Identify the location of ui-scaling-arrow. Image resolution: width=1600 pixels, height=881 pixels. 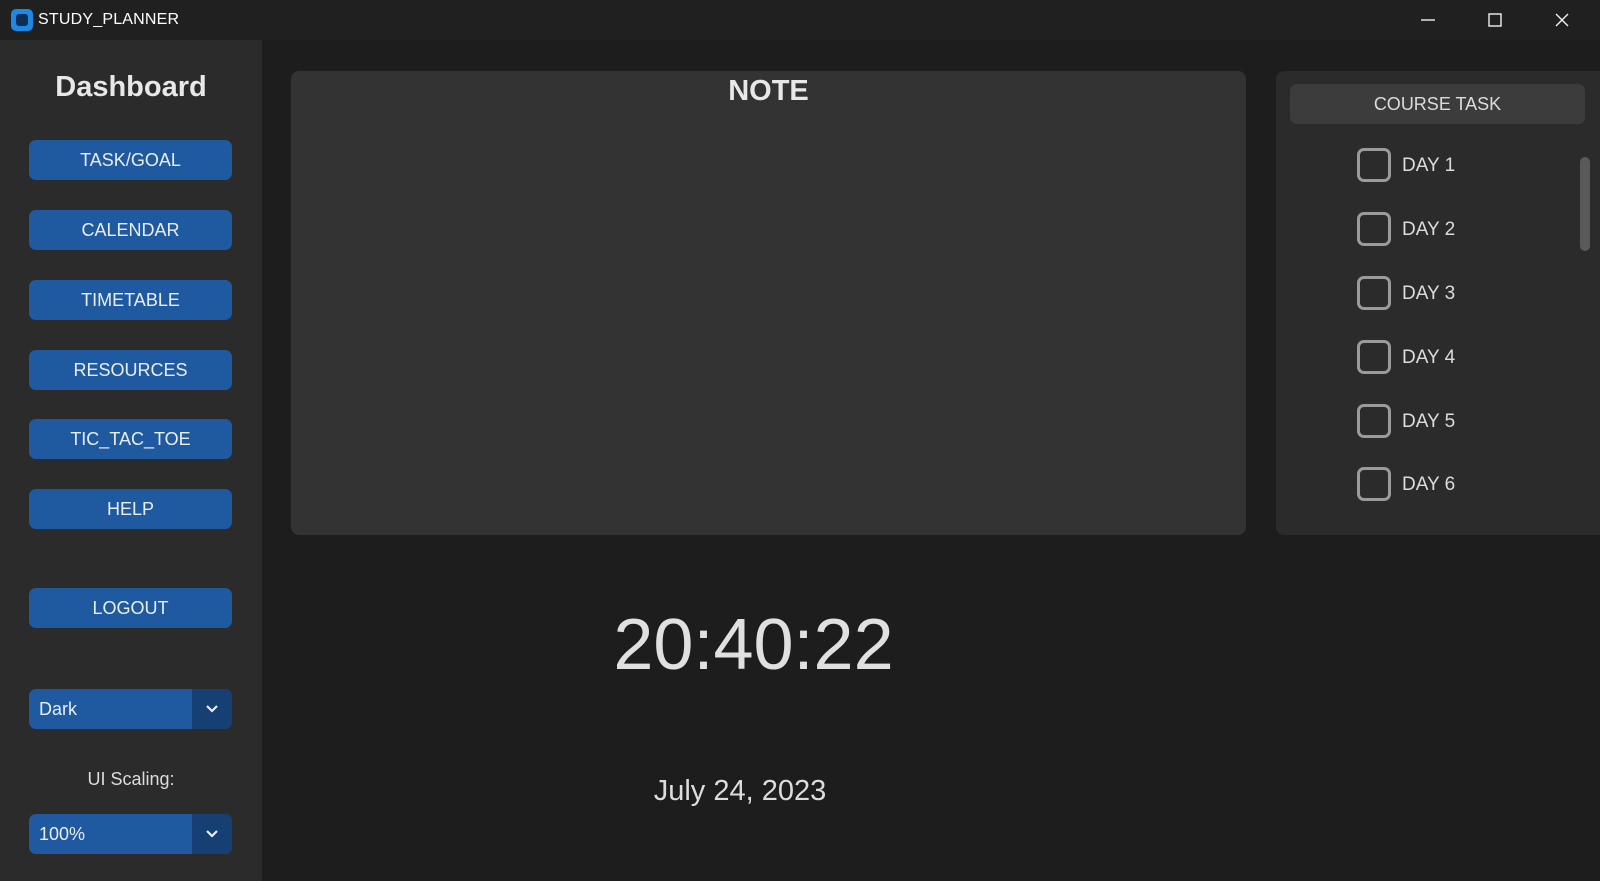
(212, 834).